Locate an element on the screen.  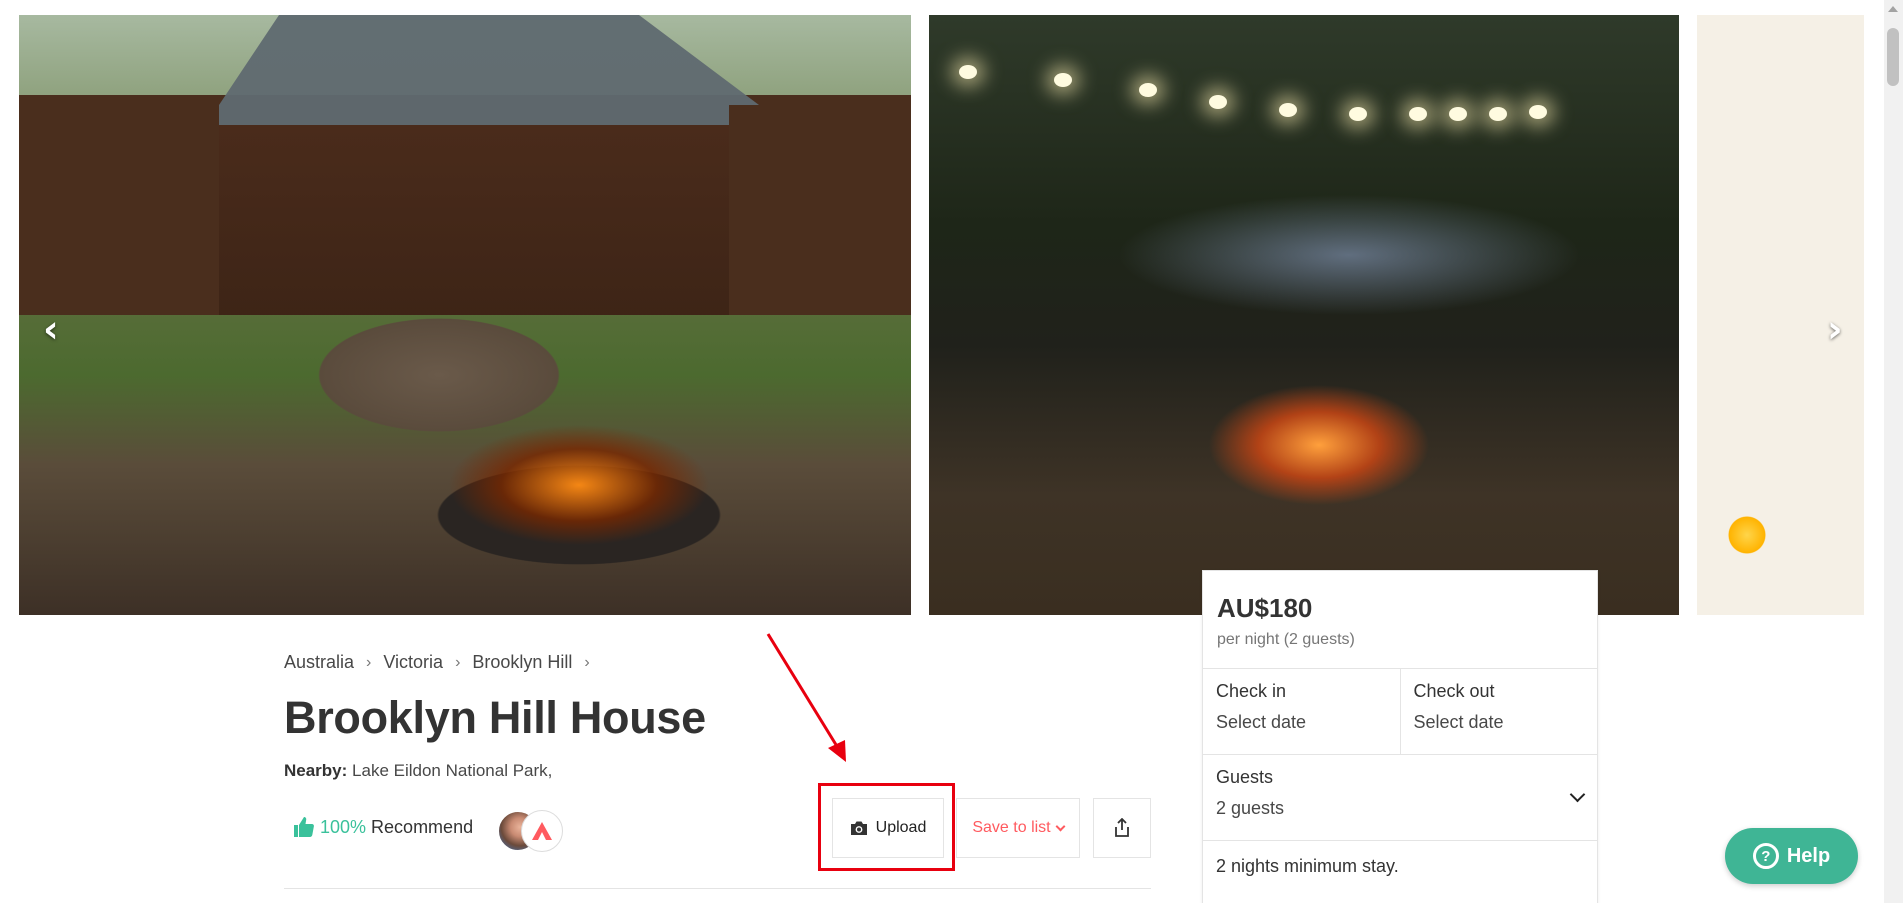
checkout-field: Check out Select date is located at coordinates (1498, 711).